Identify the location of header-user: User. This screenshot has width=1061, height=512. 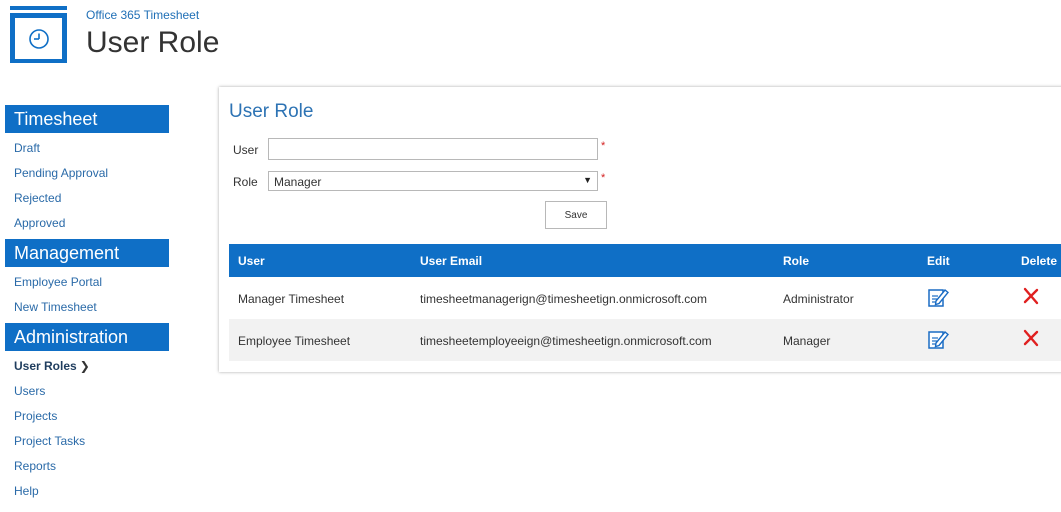
(251, 261).